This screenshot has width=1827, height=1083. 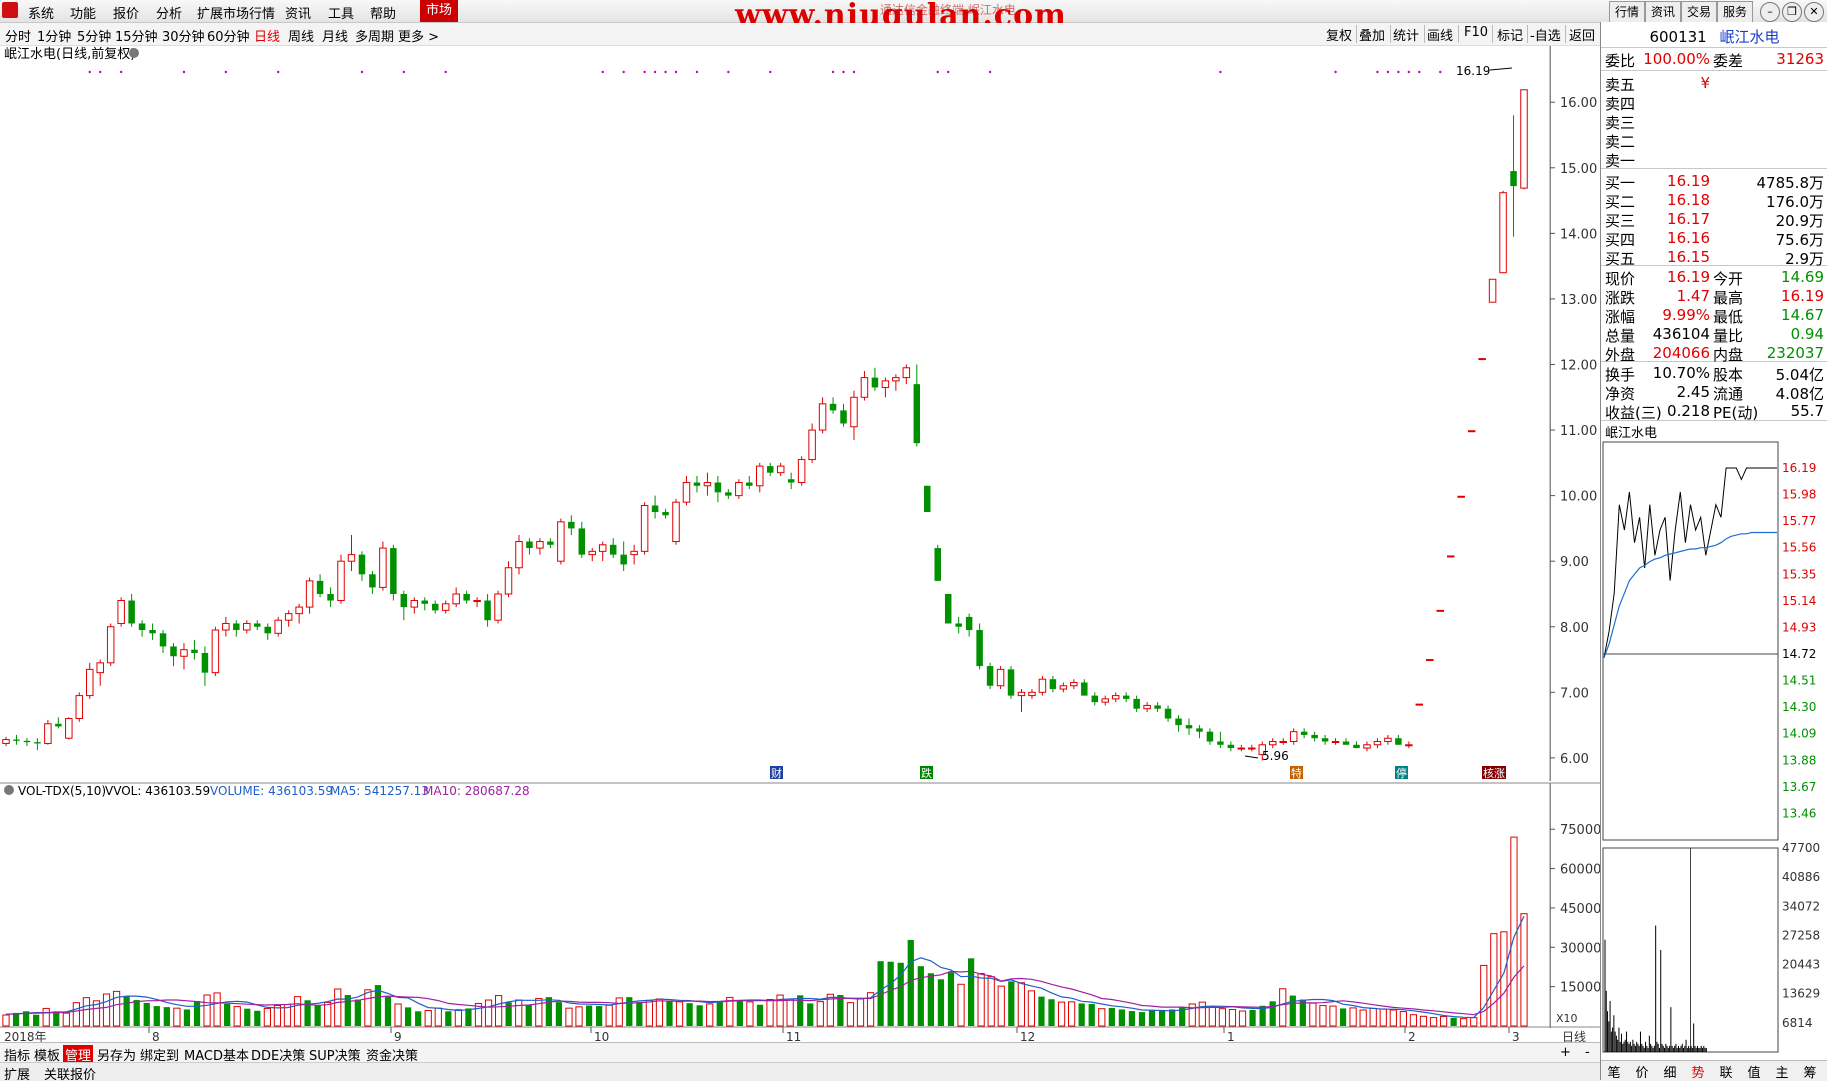 What do you see at coordinates (1795, 202) in the screenshot?
I see `buy-row-2-value: 176.0万` at bounding box center [1795, 202].